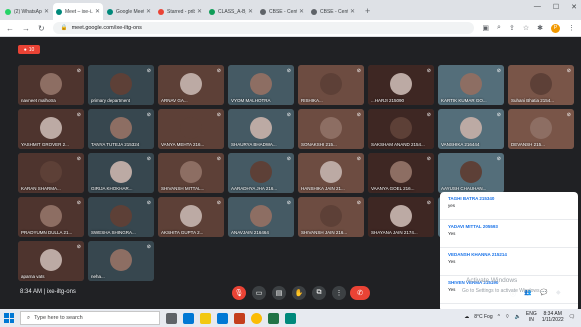  I want to click on browser-tab: Google Meet ✕, so click(129, 11).